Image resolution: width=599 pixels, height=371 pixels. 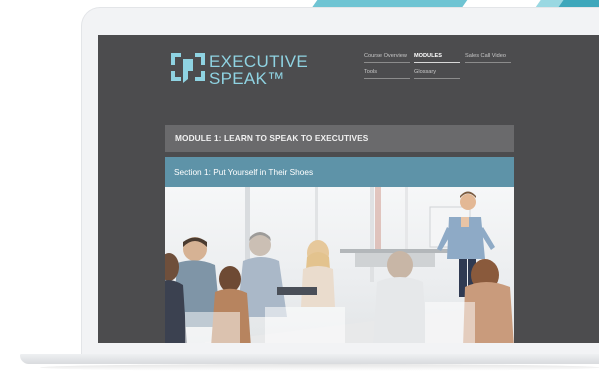 I want to click on logo-line-2: SPEAK™, so click(x=247, y=78).